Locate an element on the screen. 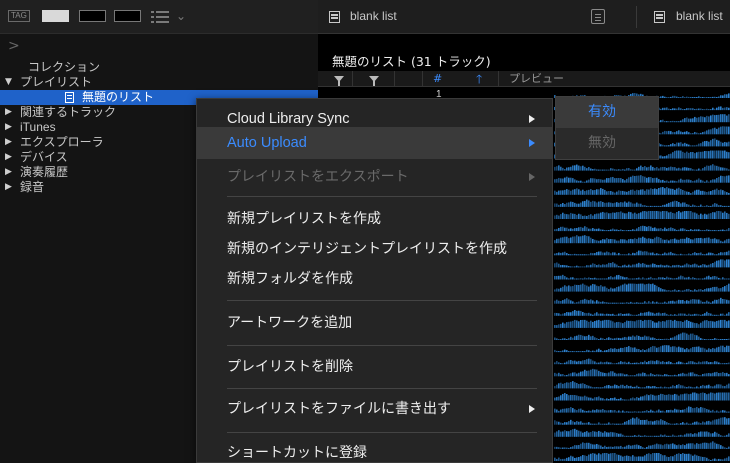 The height and width of the screenshot is (463, 730). menu-new-folder: 新規フォルダを作成 is located at coordinates (374, 279).